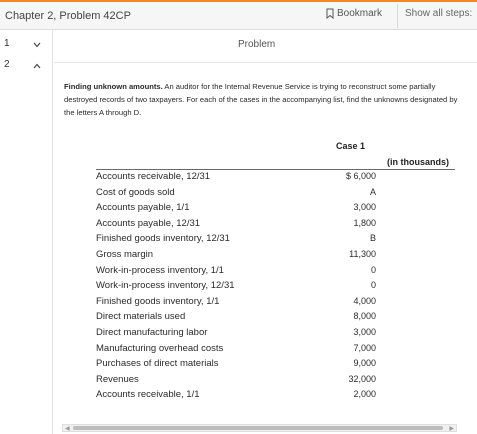 This screenshot has height=434, width=477. I want to click on table-row: Finished goods inventory, 1/1 4,000, so click(236, 303).